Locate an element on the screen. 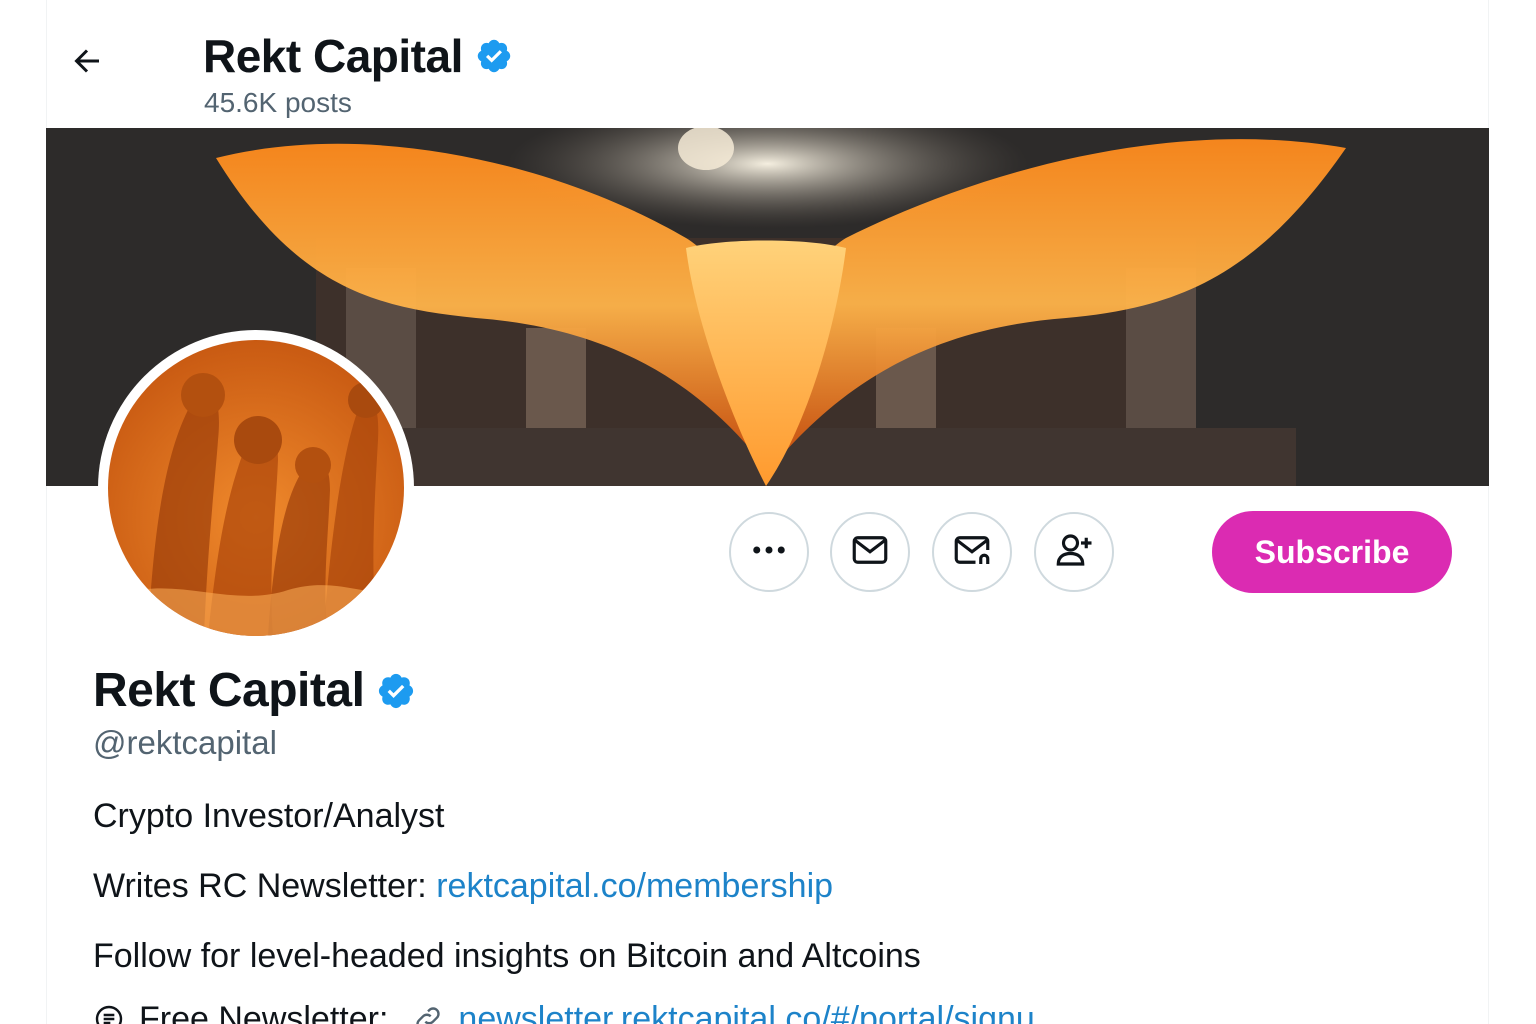 The height and width of the screenshot is (1024, 1536). person-add-icon is located at coordinates (1074, 552).